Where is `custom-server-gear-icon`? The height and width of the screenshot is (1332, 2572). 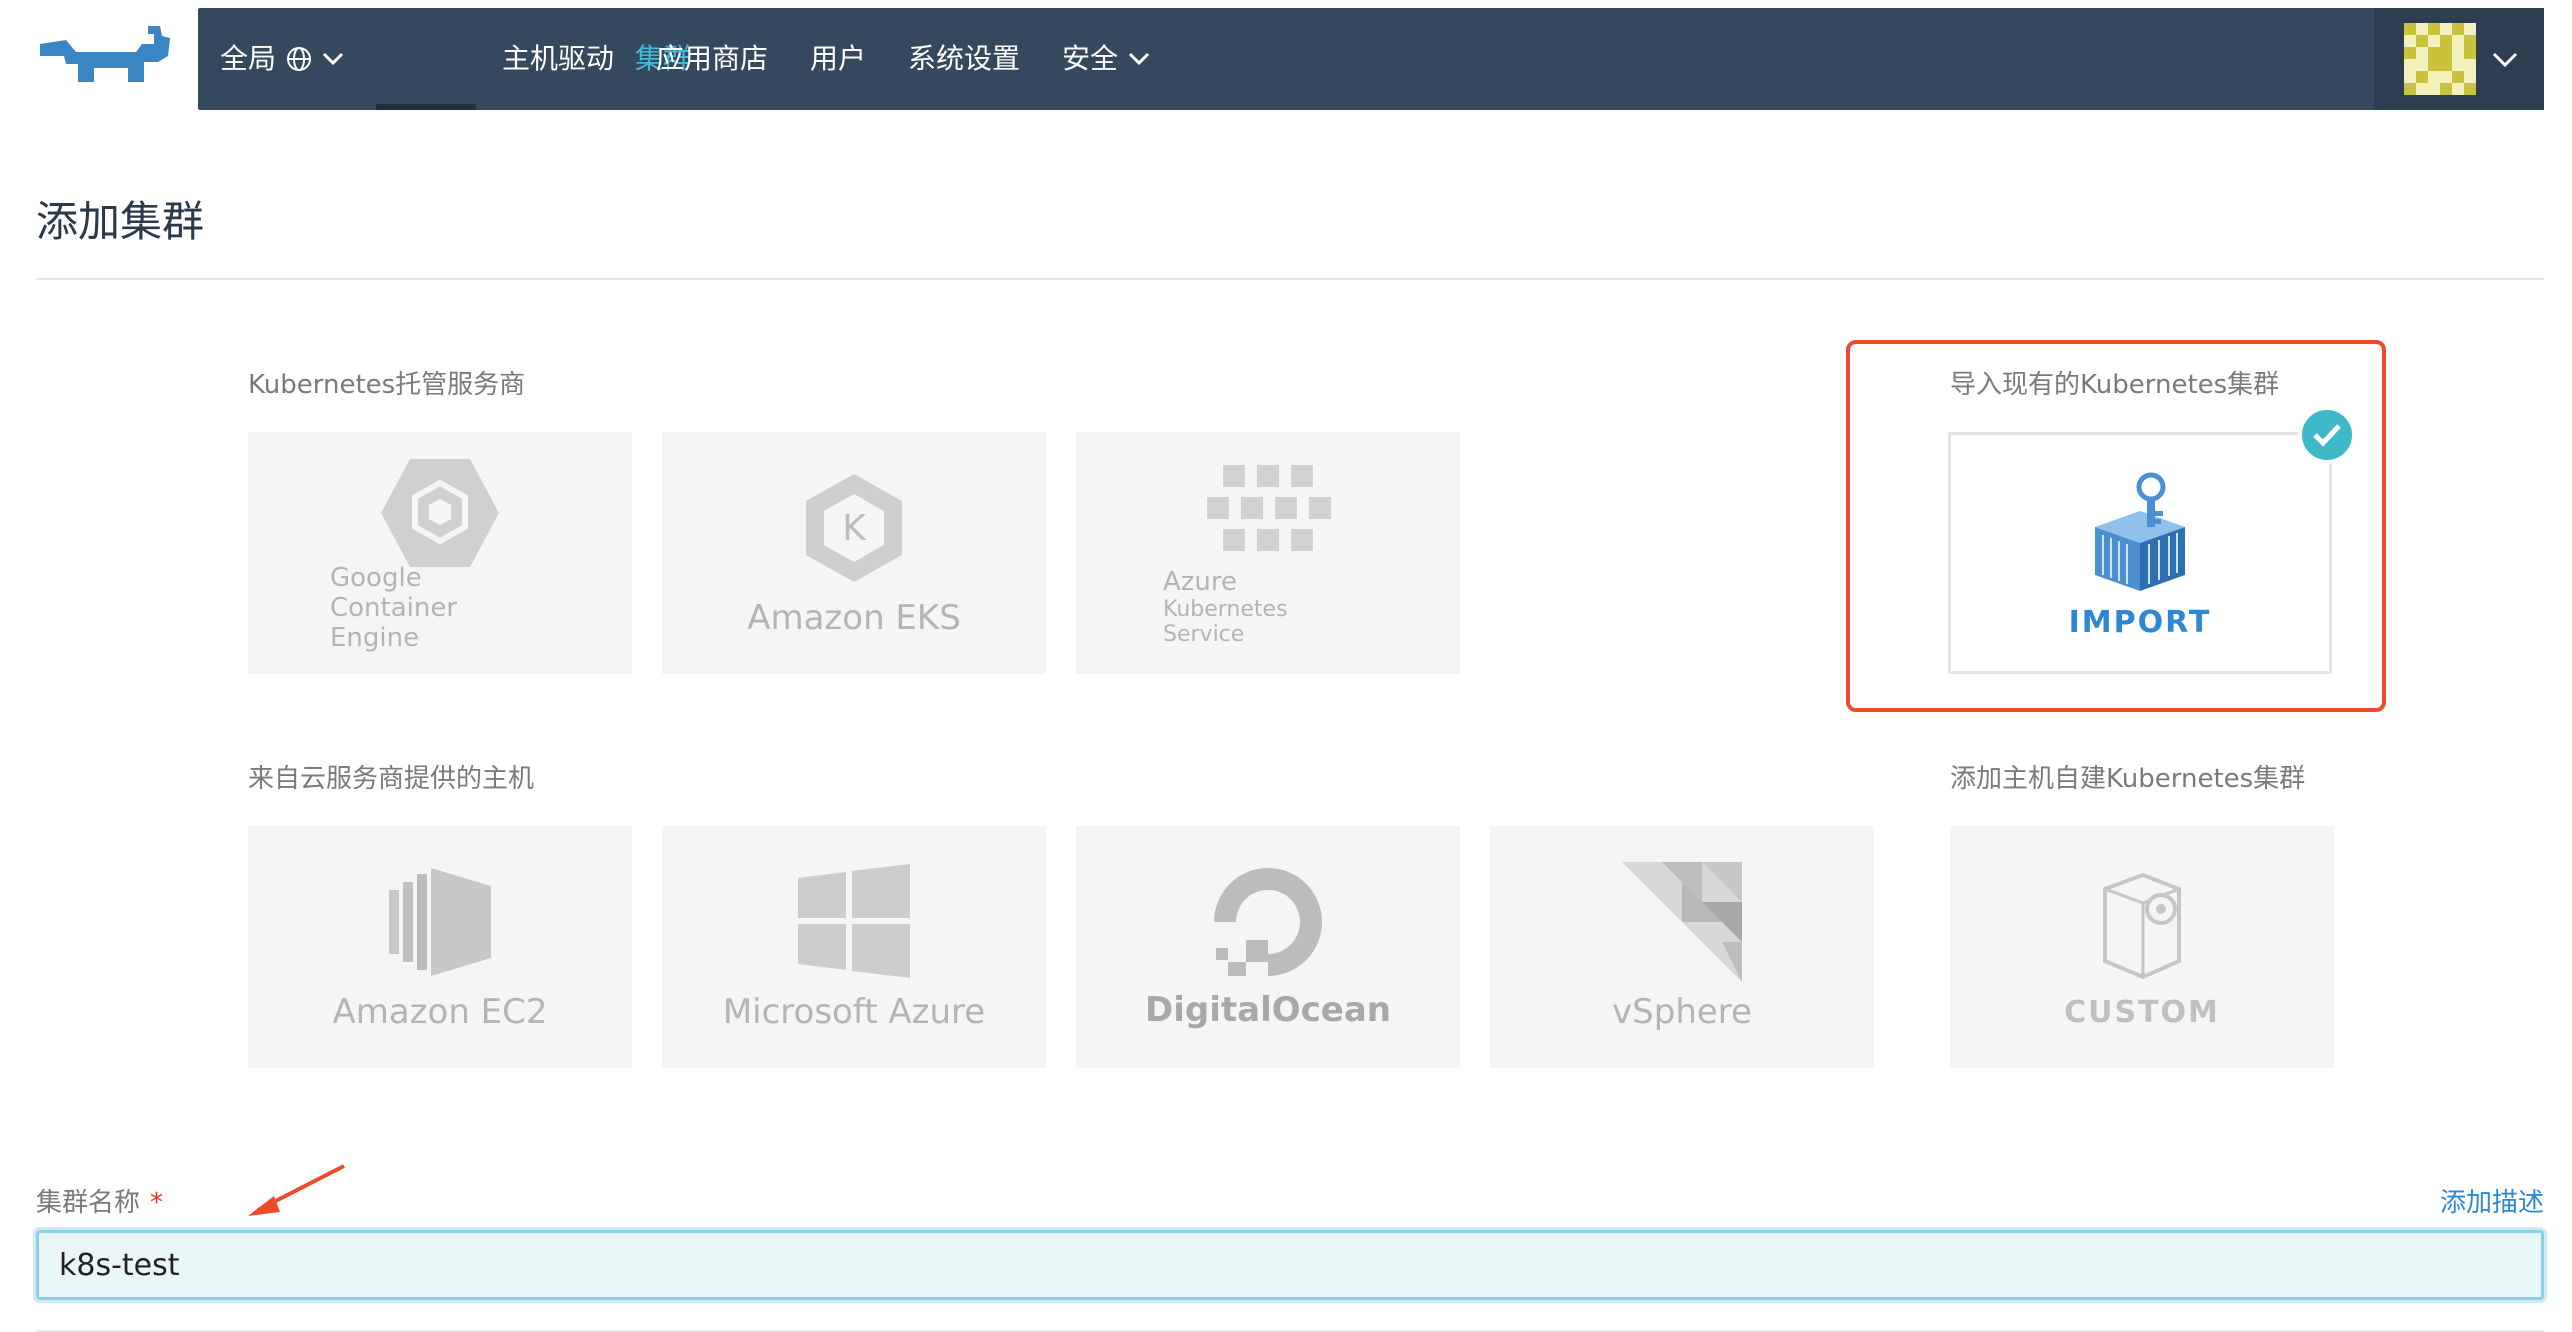 custom-server-gear-icon is located at coordinates (2142, 925).